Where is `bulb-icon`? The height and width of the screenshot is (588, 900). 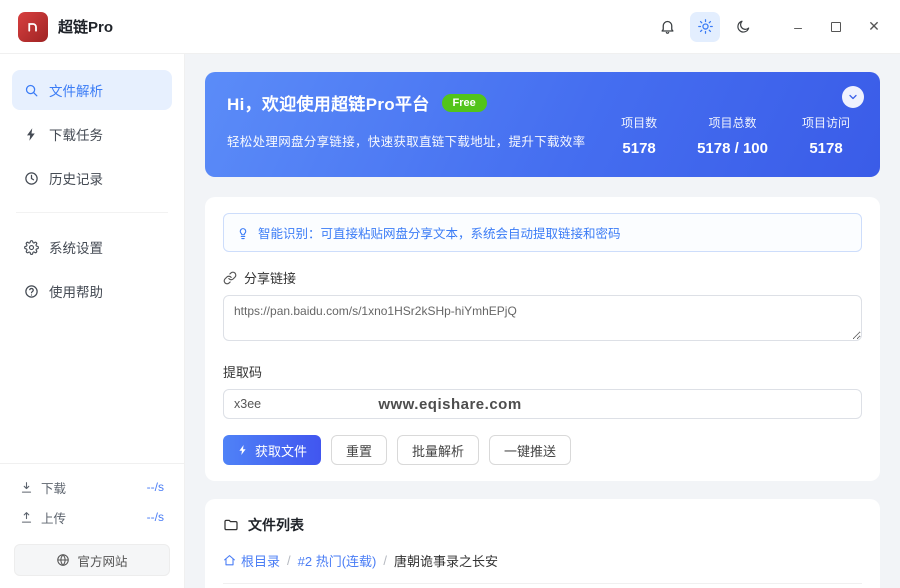 bulb-icon is located at coordinates (243, 233).